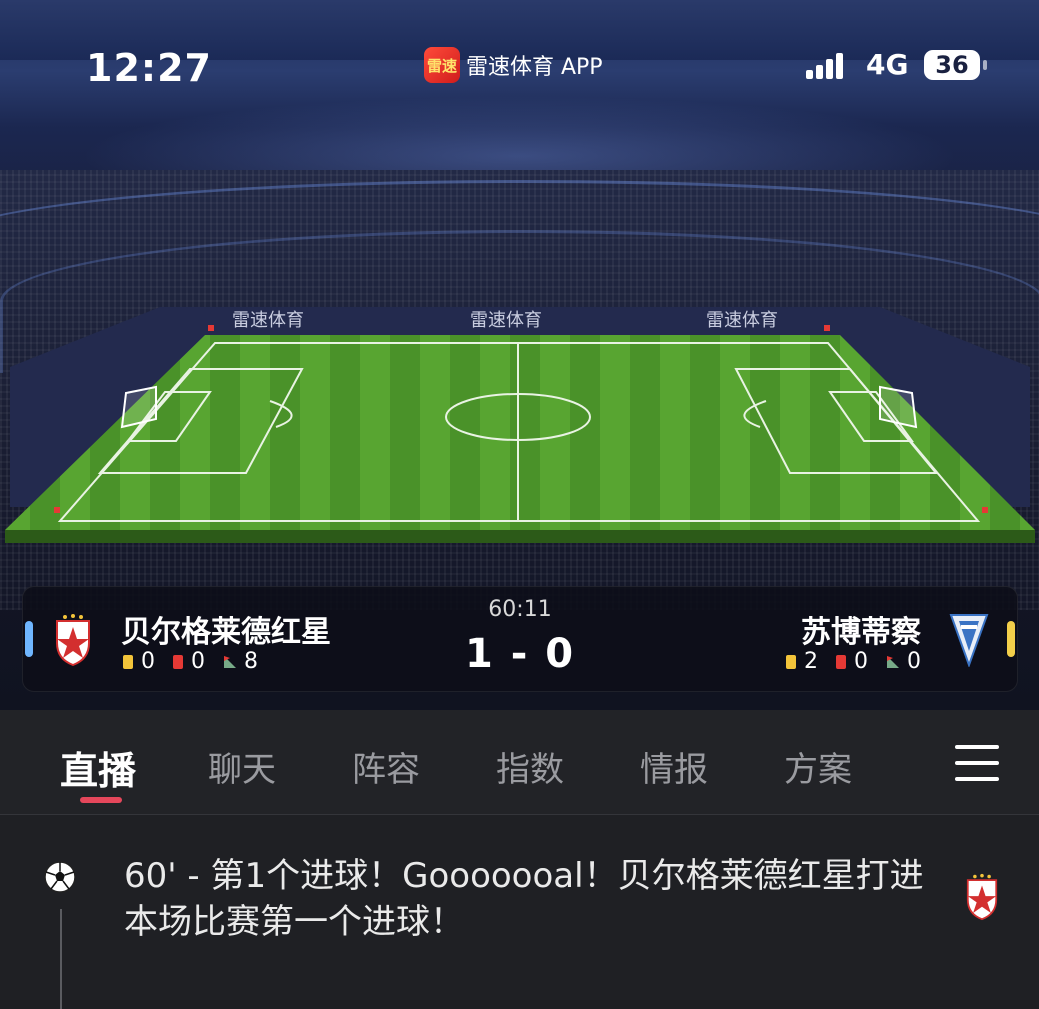  Describe the element at coordinates (811, 661) in the screenshot. I see `away-yellow-count: 2` at that location.